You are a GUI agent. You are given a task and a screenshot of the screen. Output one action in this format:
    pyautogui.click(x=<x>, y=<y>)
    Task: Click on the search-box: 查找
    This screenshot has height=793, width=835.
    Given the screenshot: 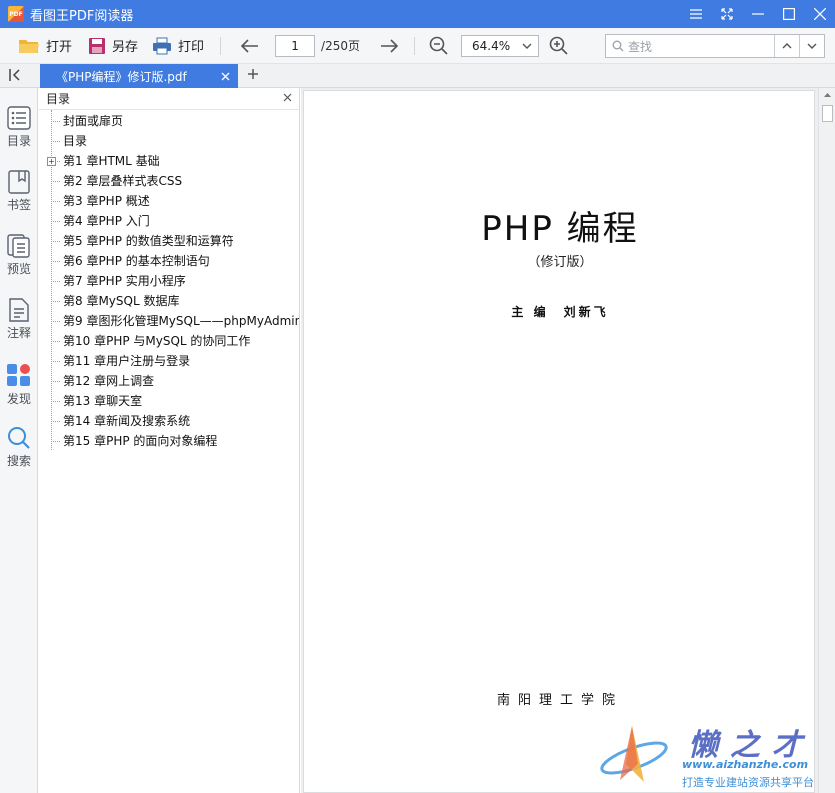 What is the action you would take?
    pyautogui.click(x=715, y=46)
    